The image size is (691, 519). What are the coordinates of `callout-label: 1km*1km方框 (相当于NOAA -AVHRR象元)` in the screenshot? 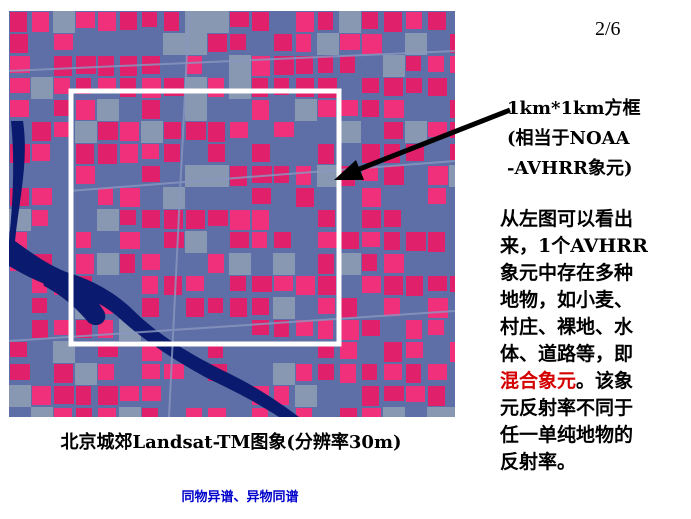 It's located at (597, 139).